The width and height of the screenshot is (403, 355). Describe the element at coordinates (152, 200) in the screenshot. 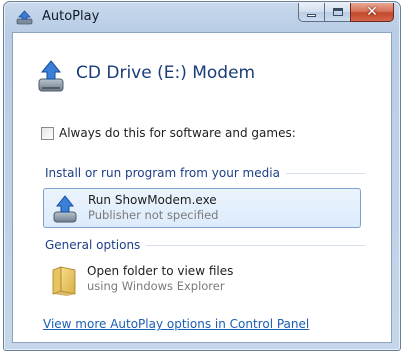

I see `run-program-label: Run ShowModem.exe` at that location.